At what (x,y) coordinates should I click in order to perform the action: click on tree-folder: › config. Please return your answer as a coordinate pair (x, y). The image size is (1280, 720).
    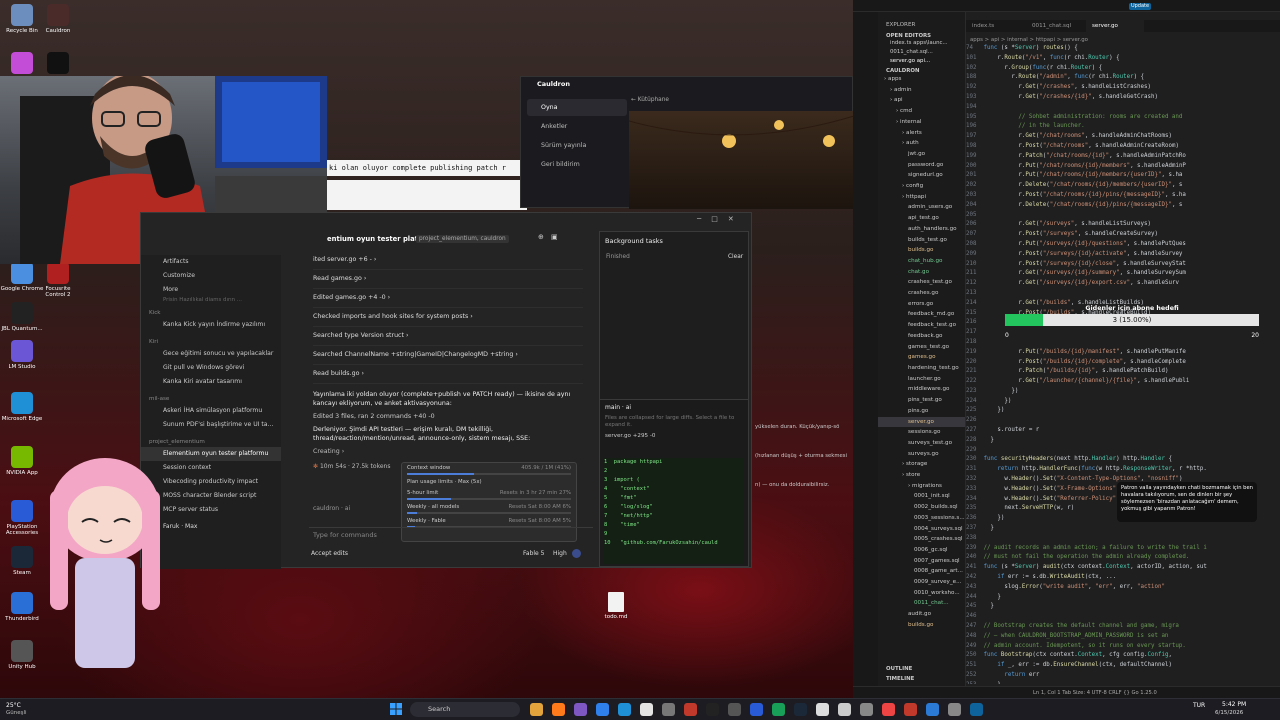
    Looking at the image, I should click on (921, 186).